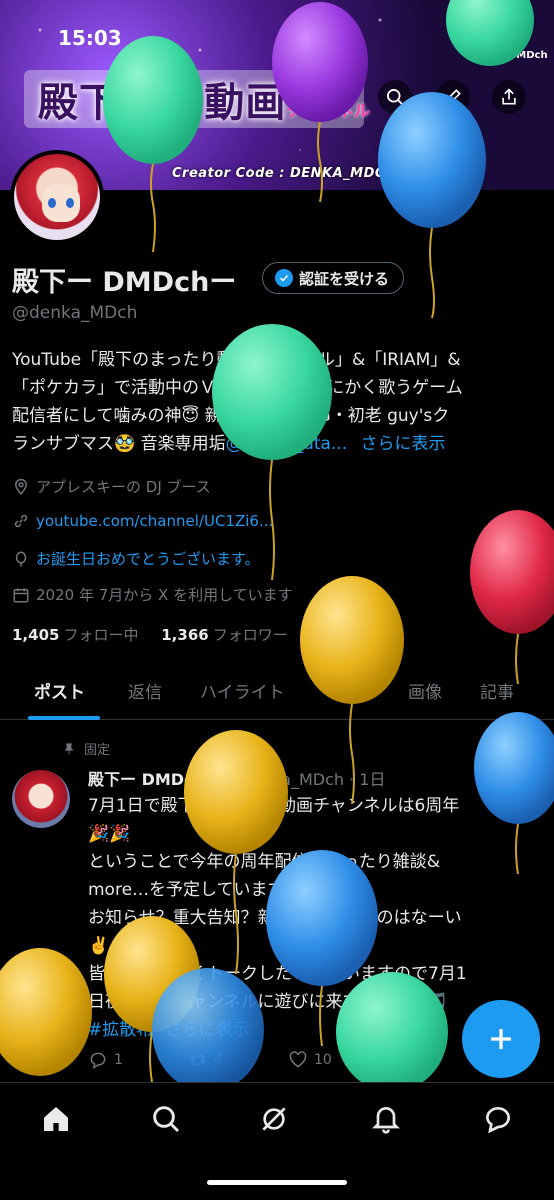  Describe the element at coordinates (52, 203) in the screenshot. I see `avatar-eye-left` at that location.